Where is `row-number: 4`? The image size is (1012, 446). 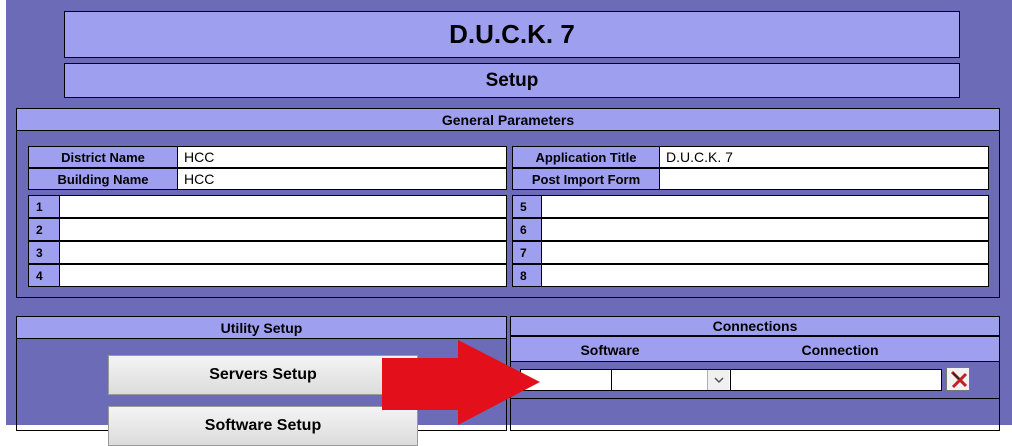 row-number: 4 is located at coordinates (44, 275).